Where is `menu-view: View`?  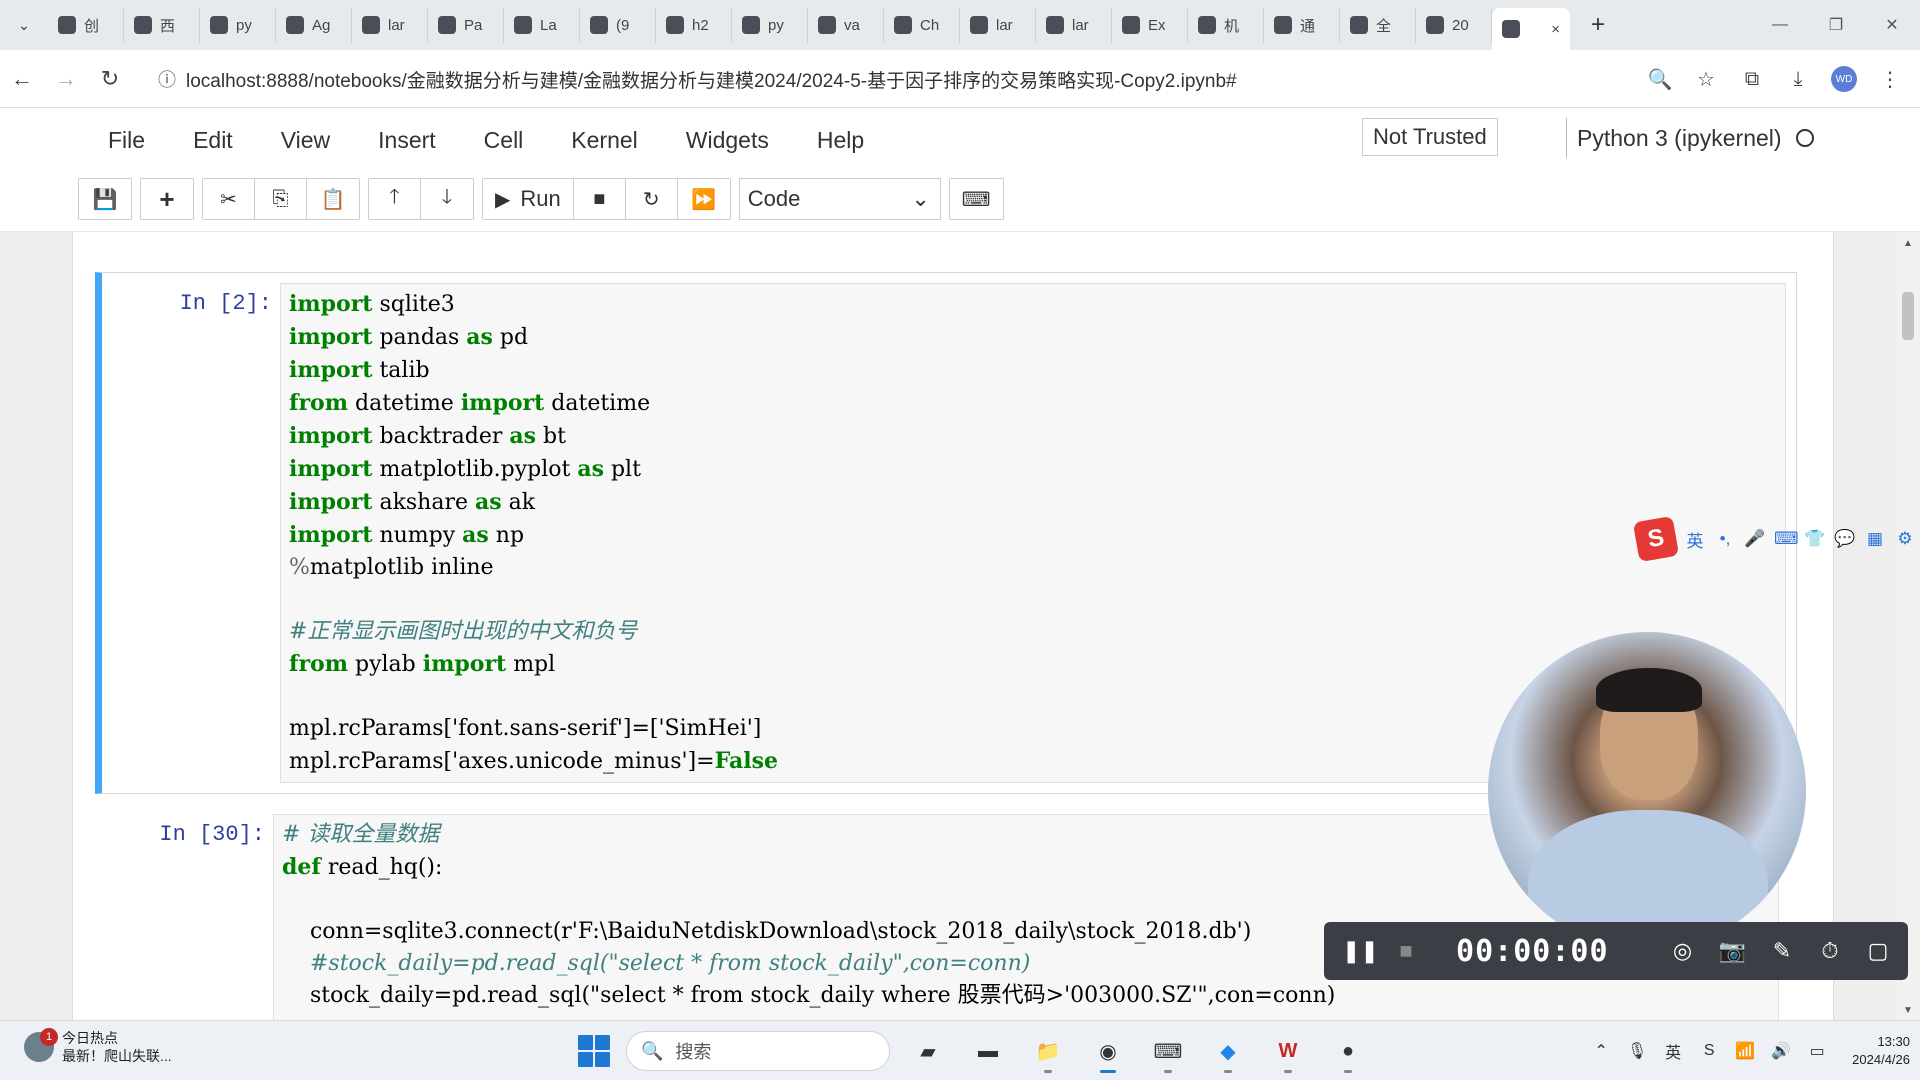 menu-view: View is located at coordinates (309, 140).